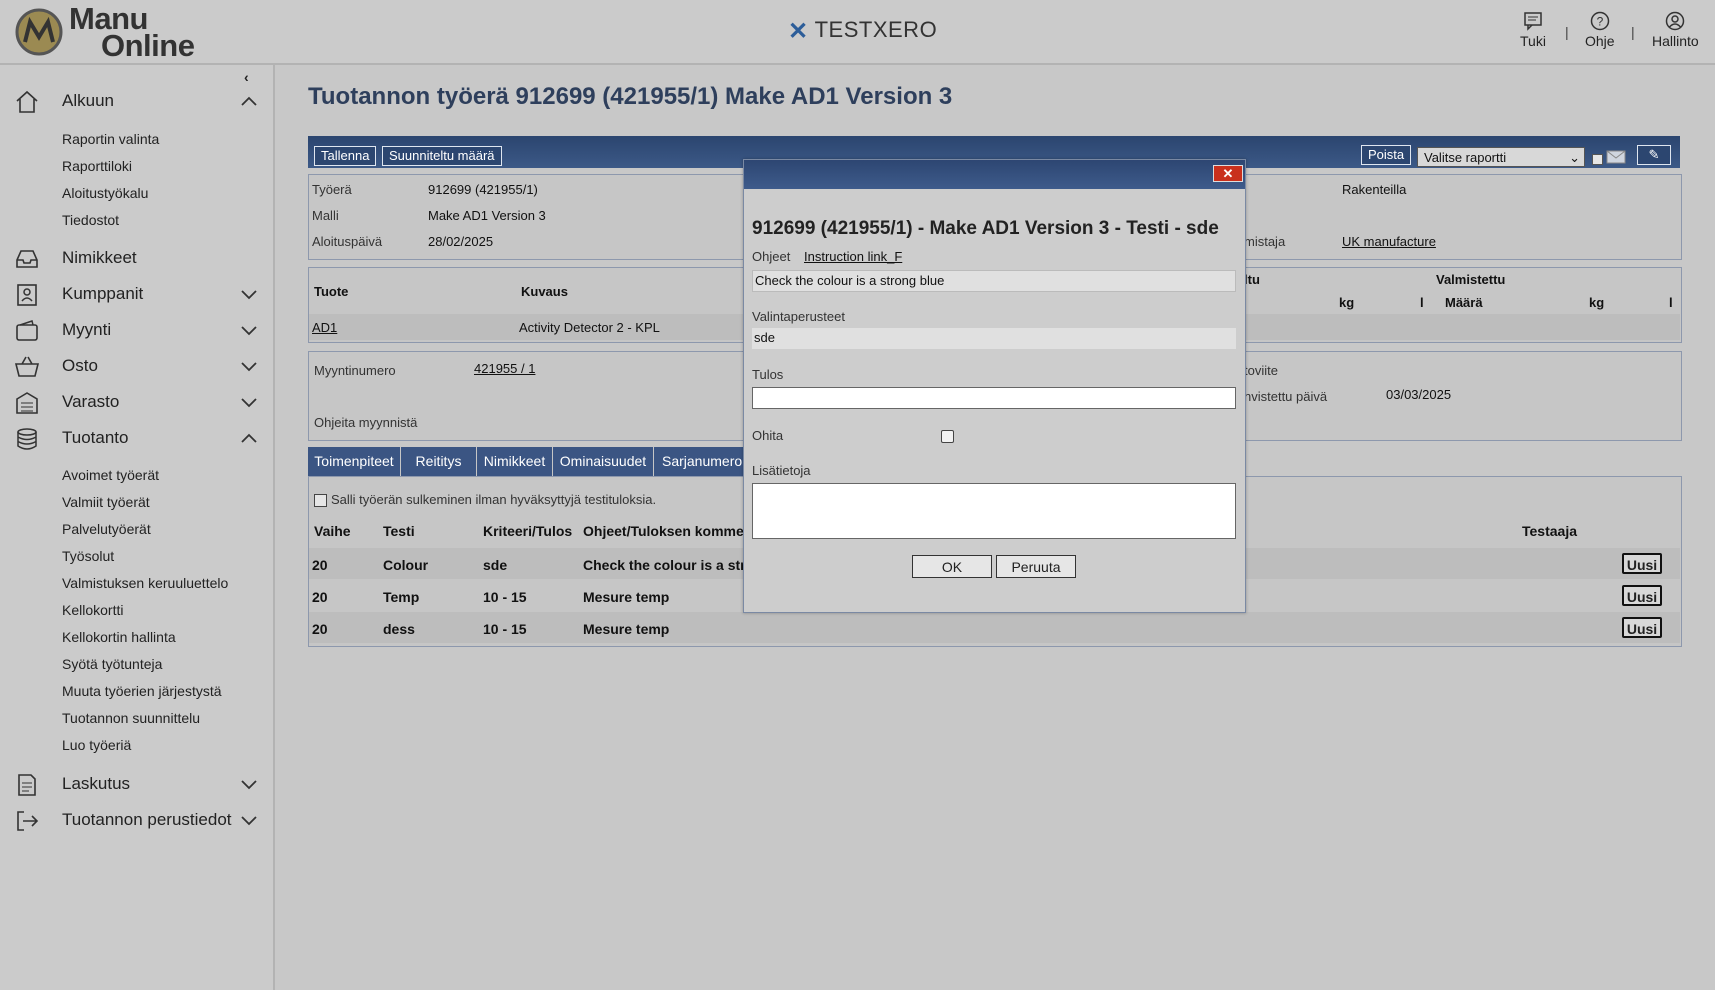 The image size is (1715, 990). Describe the element at coordinates (320, 500) in the screenshot. I see `allow-close-checkbox` at that location.